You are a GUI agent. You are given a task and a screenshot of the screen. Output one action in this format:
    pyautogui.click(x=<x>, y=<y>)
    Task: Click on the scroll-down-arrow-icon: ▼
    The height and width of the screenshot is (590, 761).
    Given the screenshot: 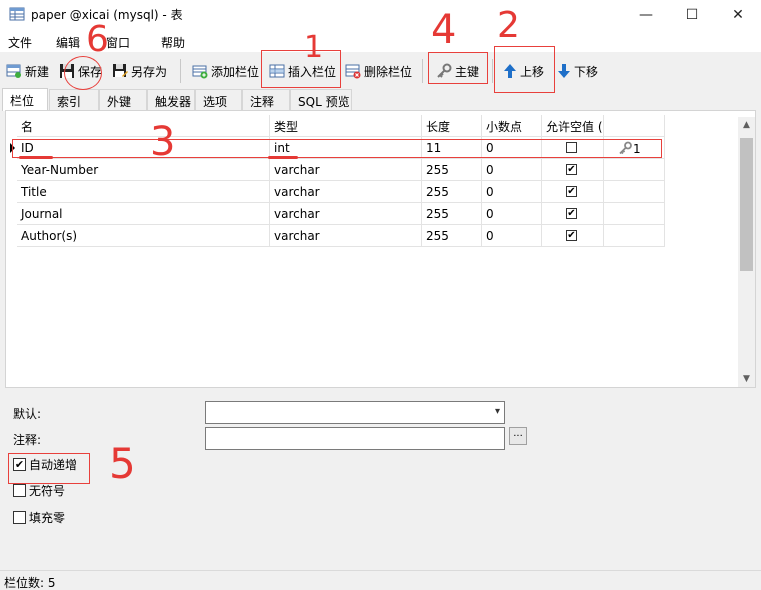 What is the action you would take?
    pyautogui.click(x=746, y=379)
    